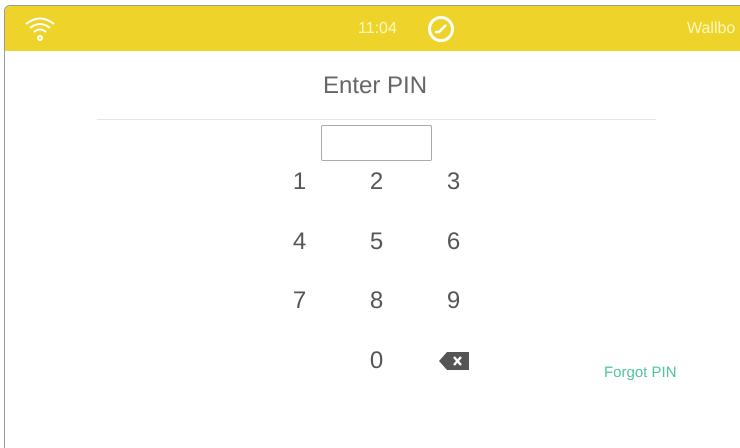 Image resolution: width=740 pixels, height=448 pixels. Describe the element at coordinates (40, 29) in the screenshot. I see `wifi-icon` at that location.